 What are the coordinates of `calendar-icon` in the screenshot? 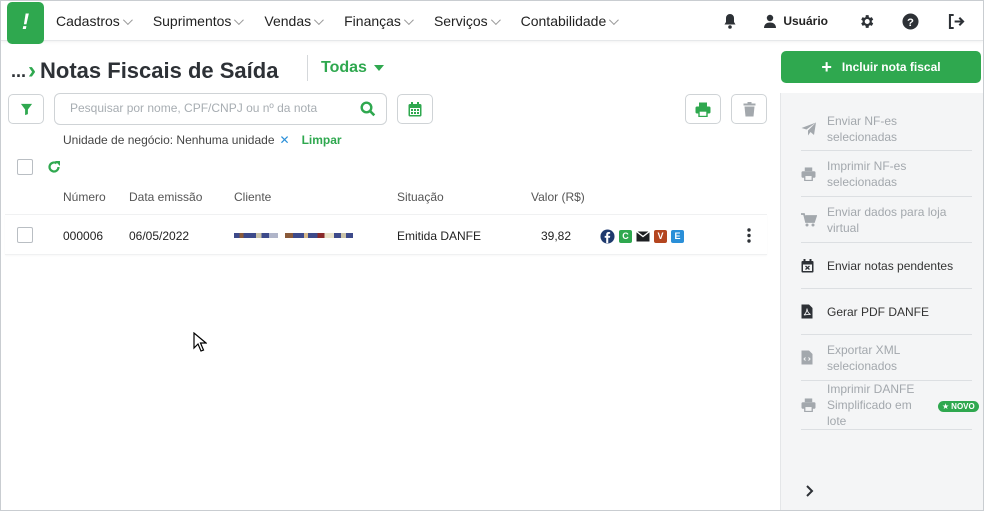 It's located at (415, 108).